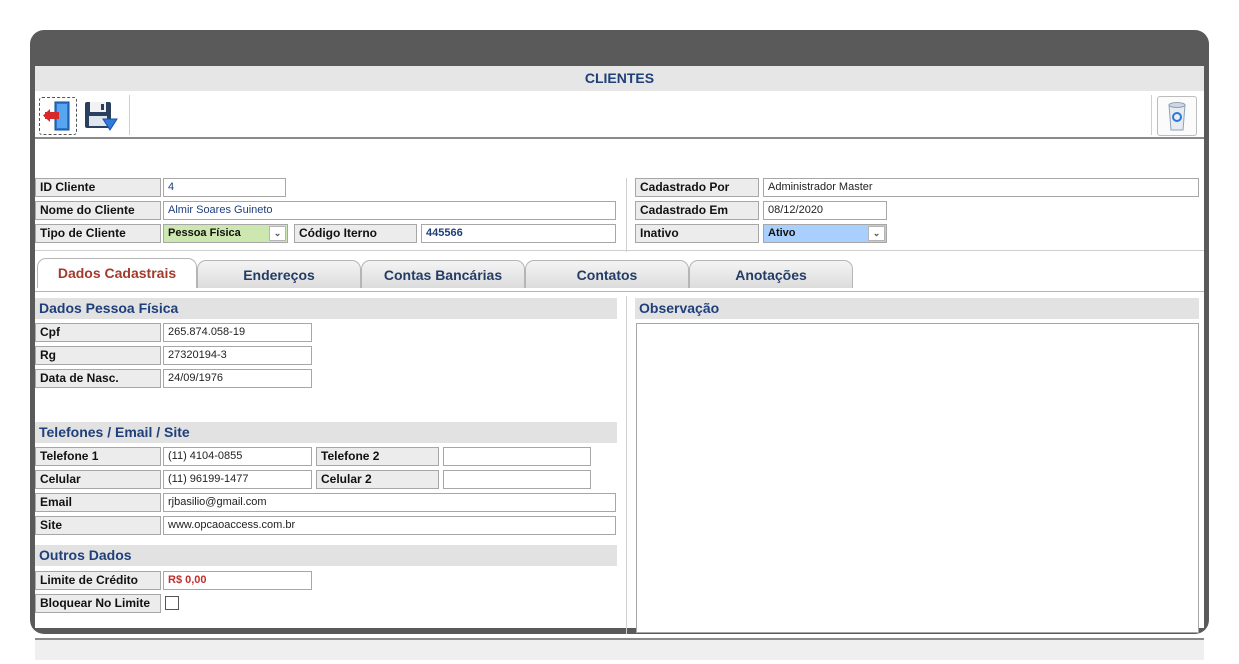  I want to click on tab-contatos: Contatos, so click(607, 274).